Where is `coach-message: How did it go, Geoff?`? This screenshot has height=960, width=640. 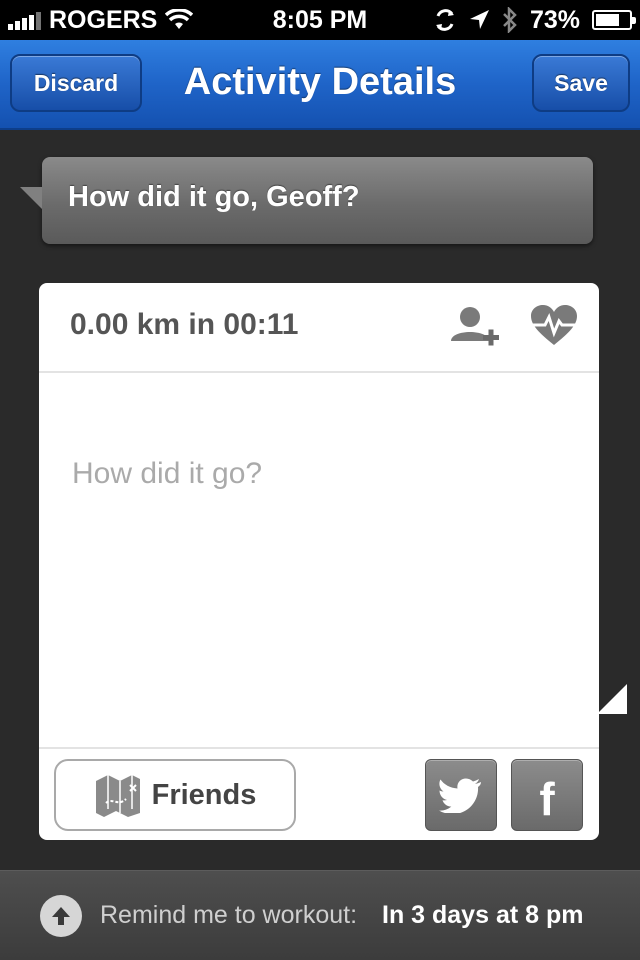 coach-message: How did it go, Geoff? is located at coordinates (214, 197).